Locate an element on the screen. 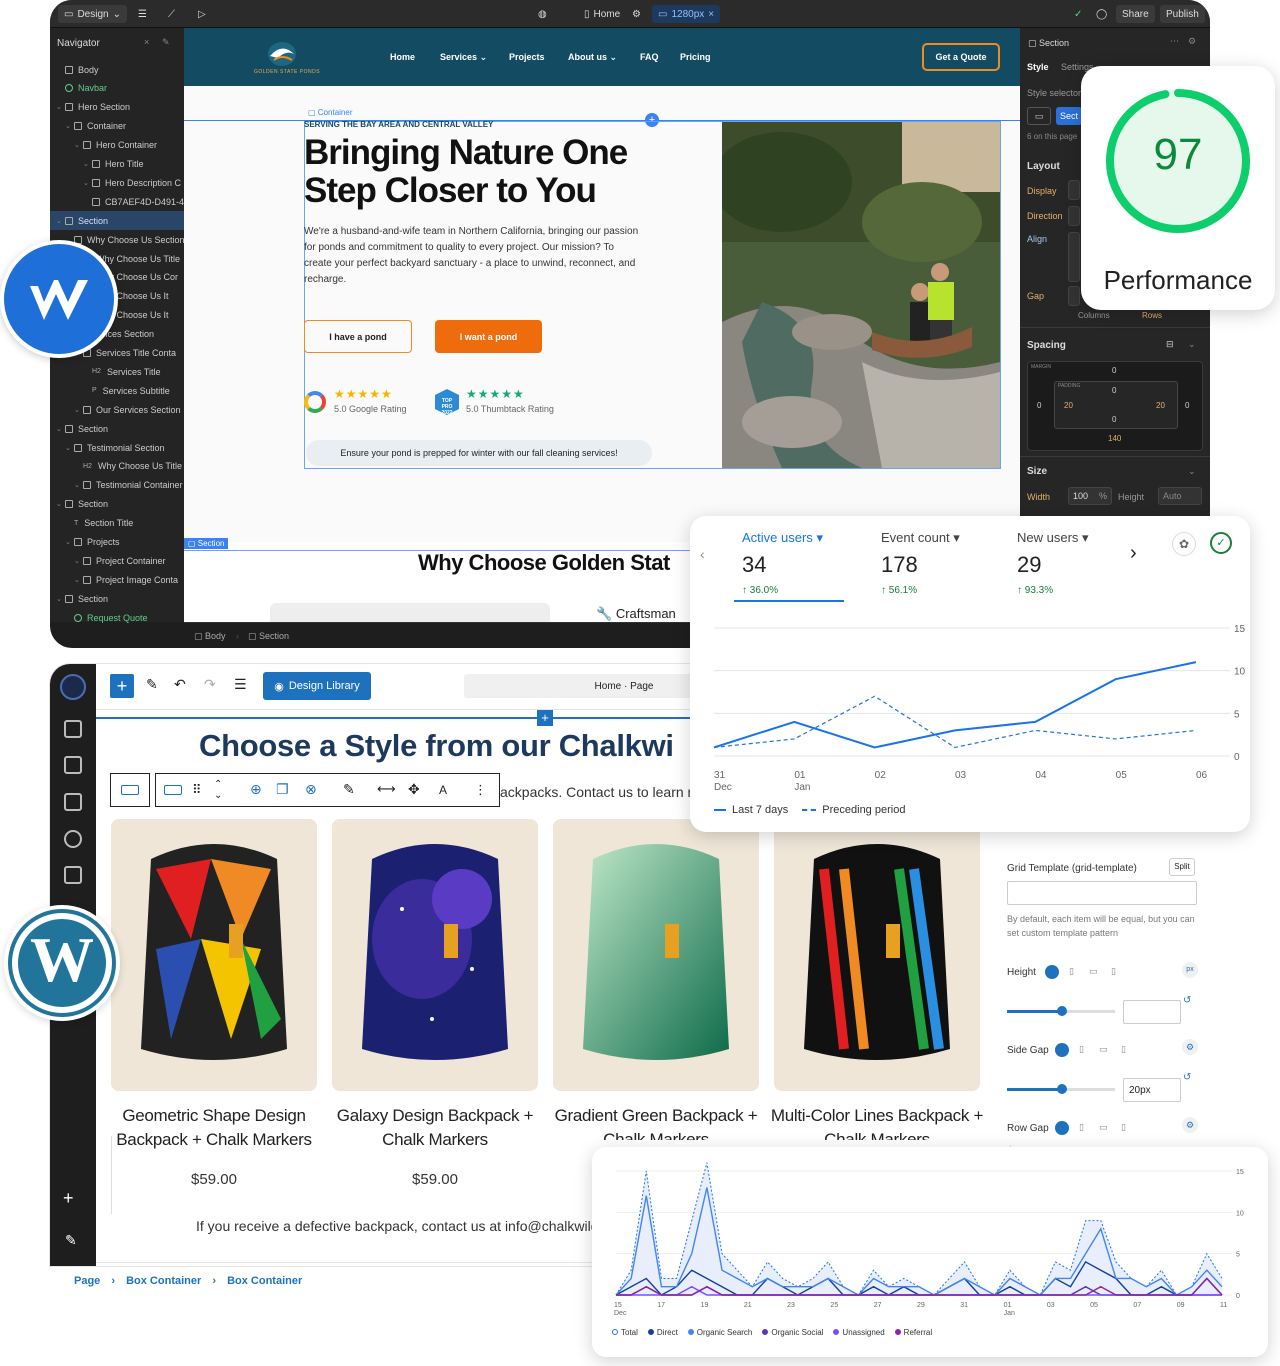  metric-event-count: Event count ▾ is located at coordinates (920, 538).